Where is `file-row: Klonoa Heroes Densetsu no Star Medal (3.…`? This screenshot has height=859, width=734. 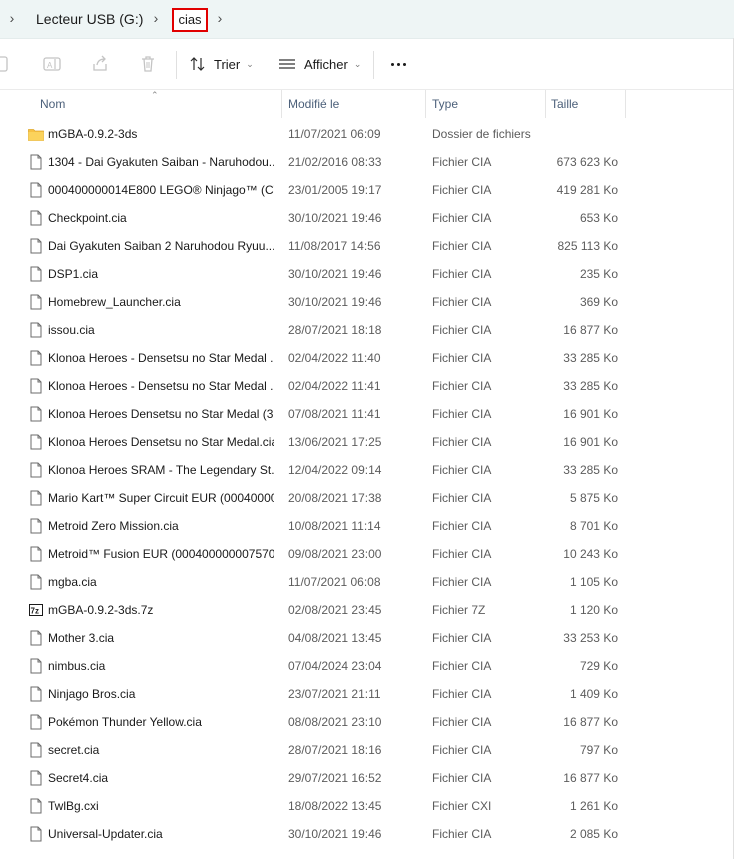
file-row: Klonoa Heroes Densetsu no Star Medal (3.… is located at coordinates (367, 414).